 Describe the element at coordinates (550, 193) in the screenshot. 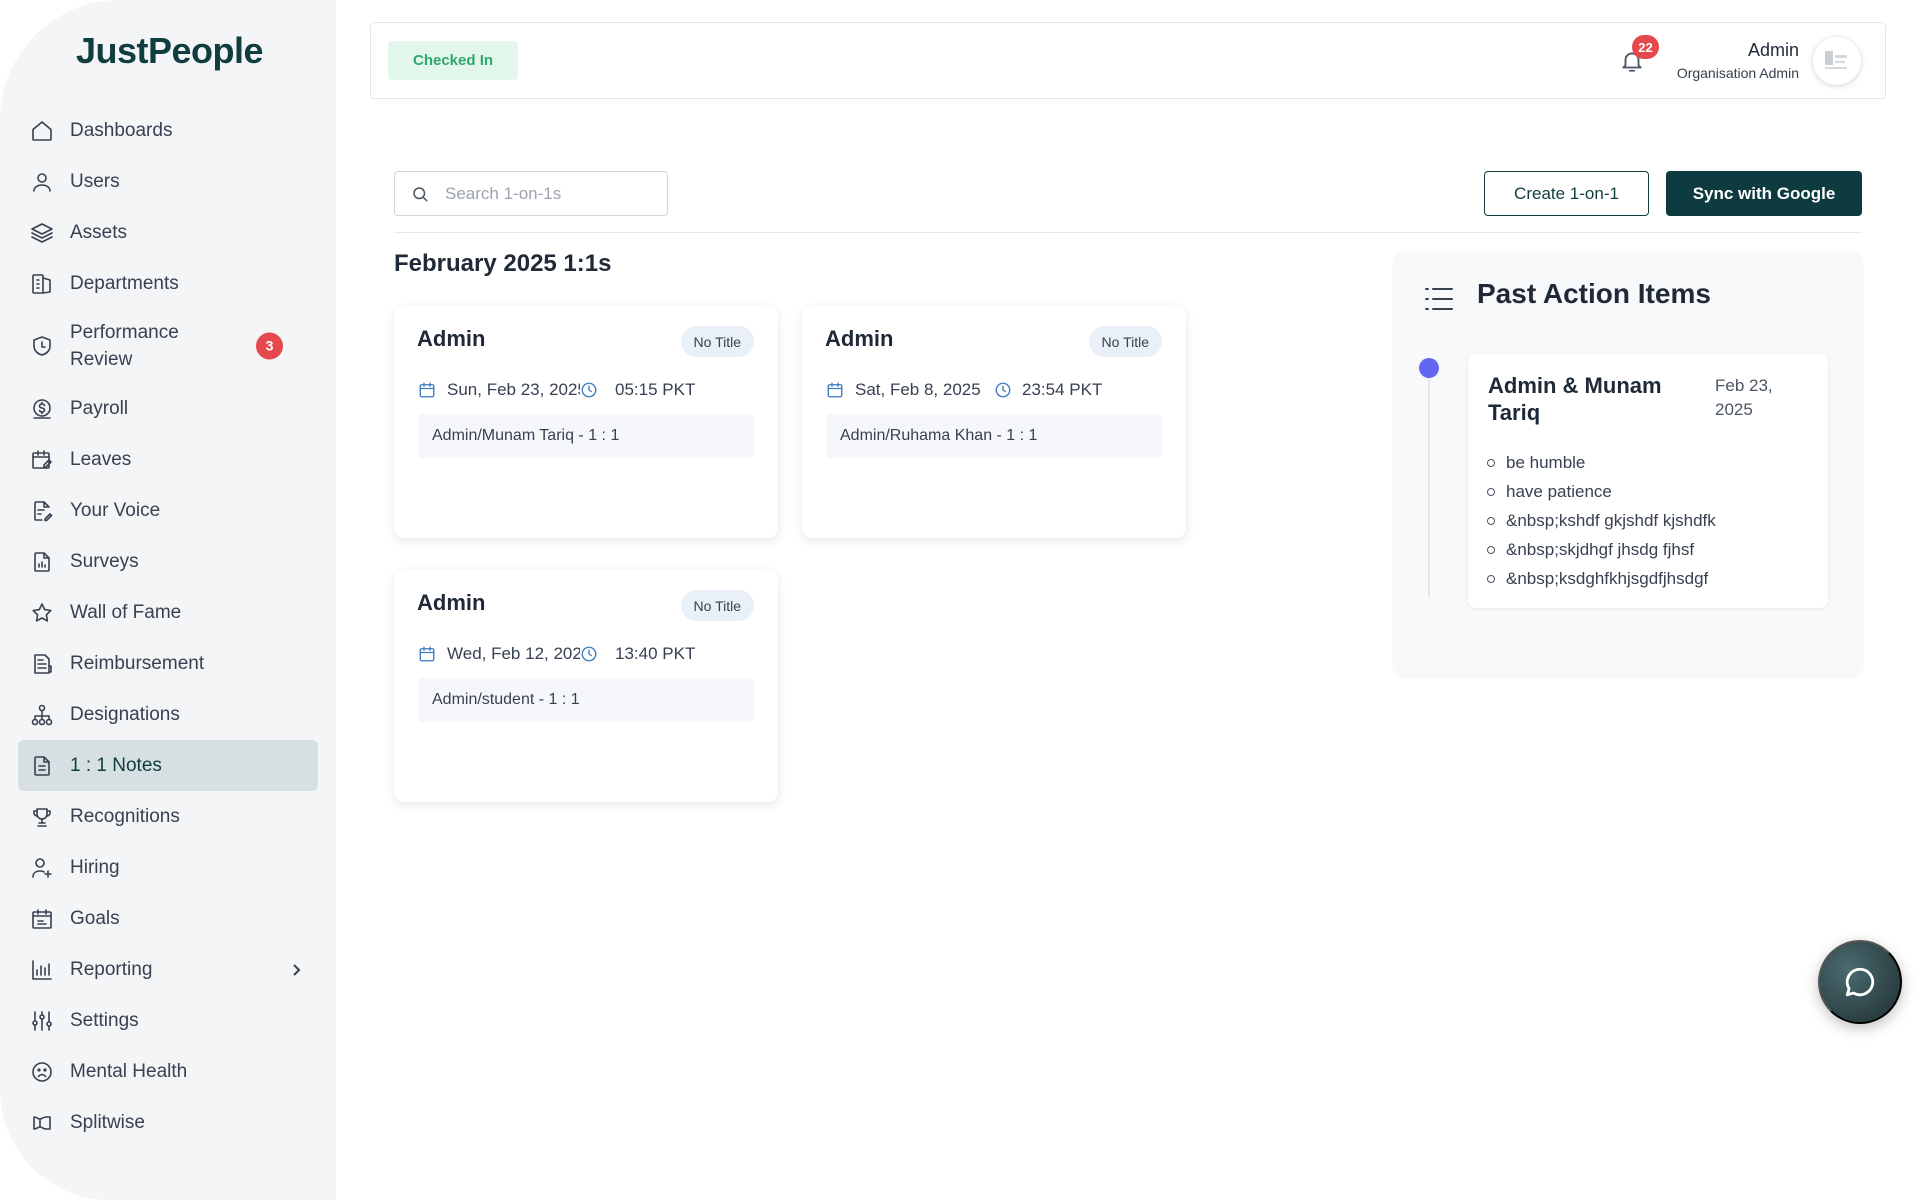

I see `search-input` at that location.